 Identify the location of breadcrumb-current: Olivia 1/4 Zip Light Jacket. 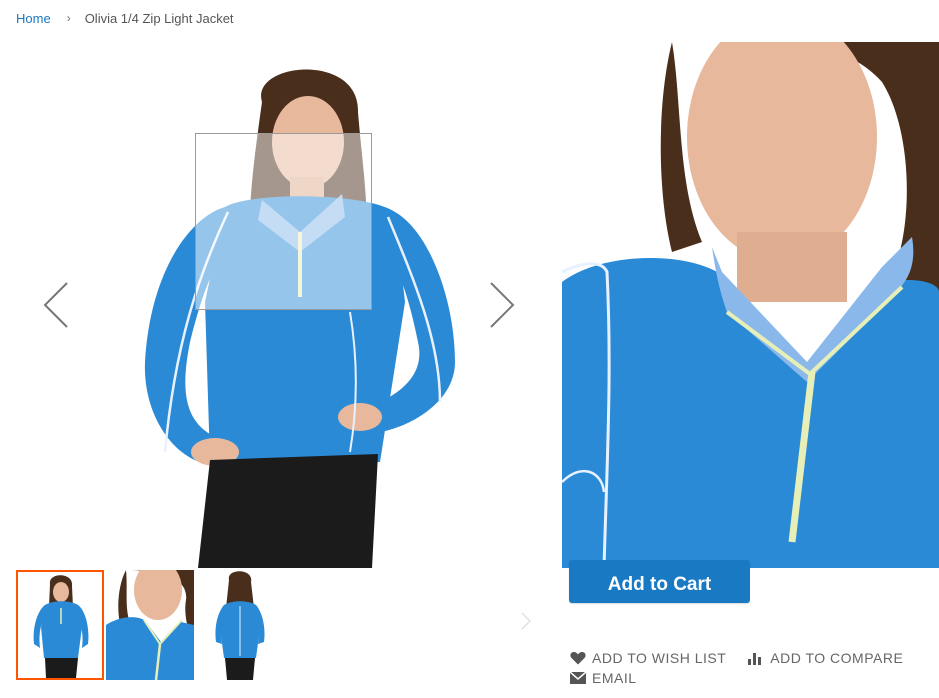
(159, 18).